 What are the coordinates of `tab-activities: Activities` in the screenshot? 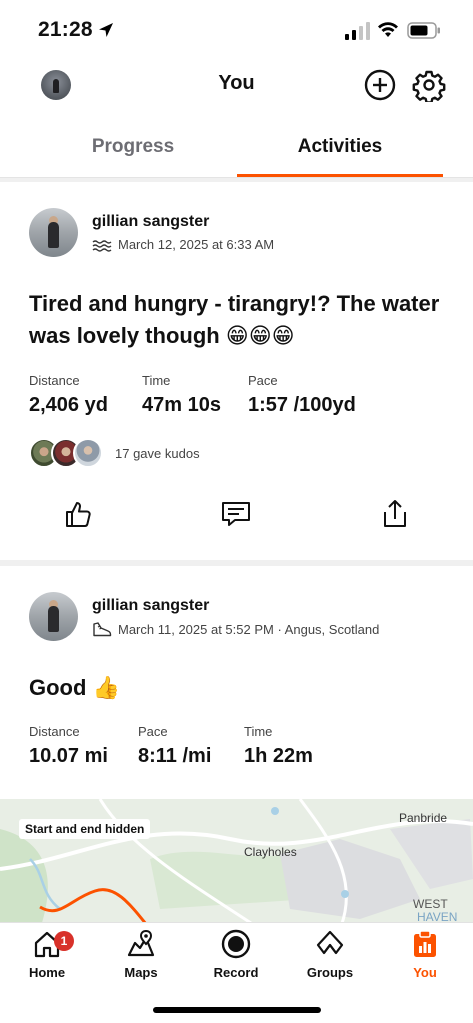 It's located at (340, 147).